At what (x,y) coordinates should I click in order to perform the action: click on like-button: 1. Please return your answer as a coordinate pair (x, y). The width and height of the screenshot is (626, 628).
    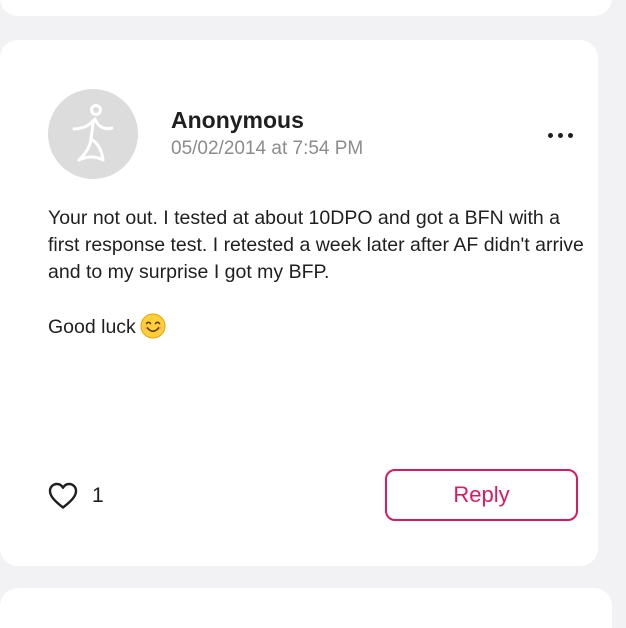
    Looking at the image, I should click on (76, 496).